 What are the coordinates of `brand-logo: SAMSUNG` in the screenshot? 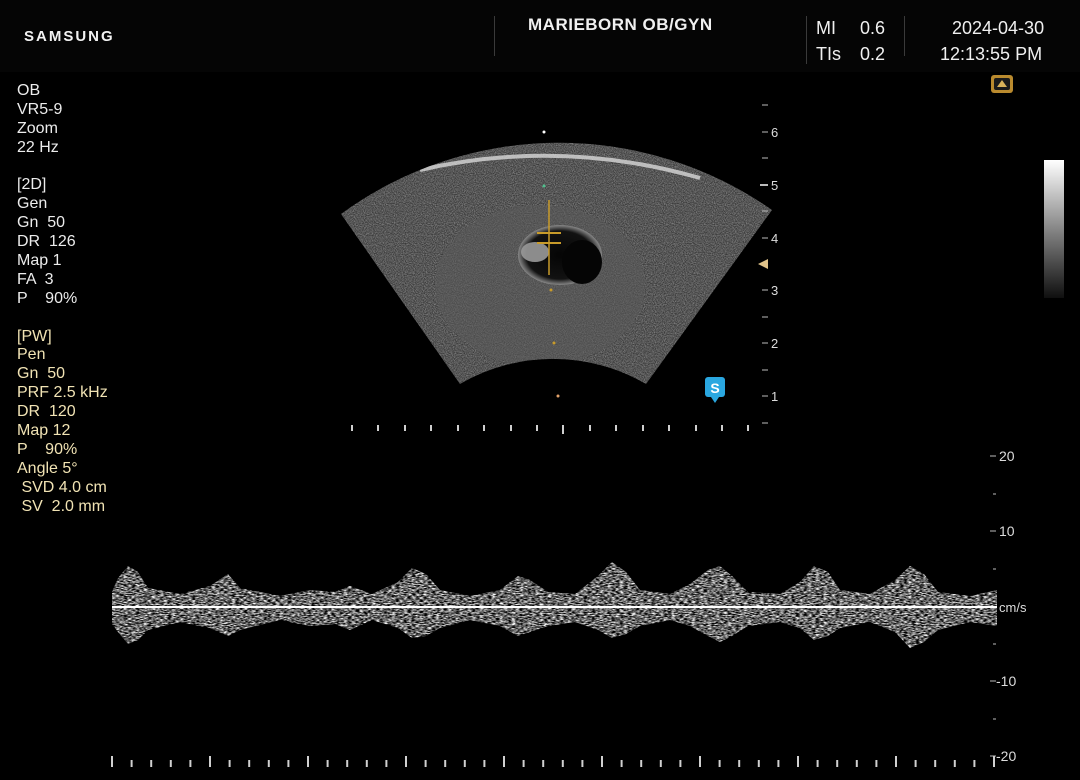 It's located at (69, 36).